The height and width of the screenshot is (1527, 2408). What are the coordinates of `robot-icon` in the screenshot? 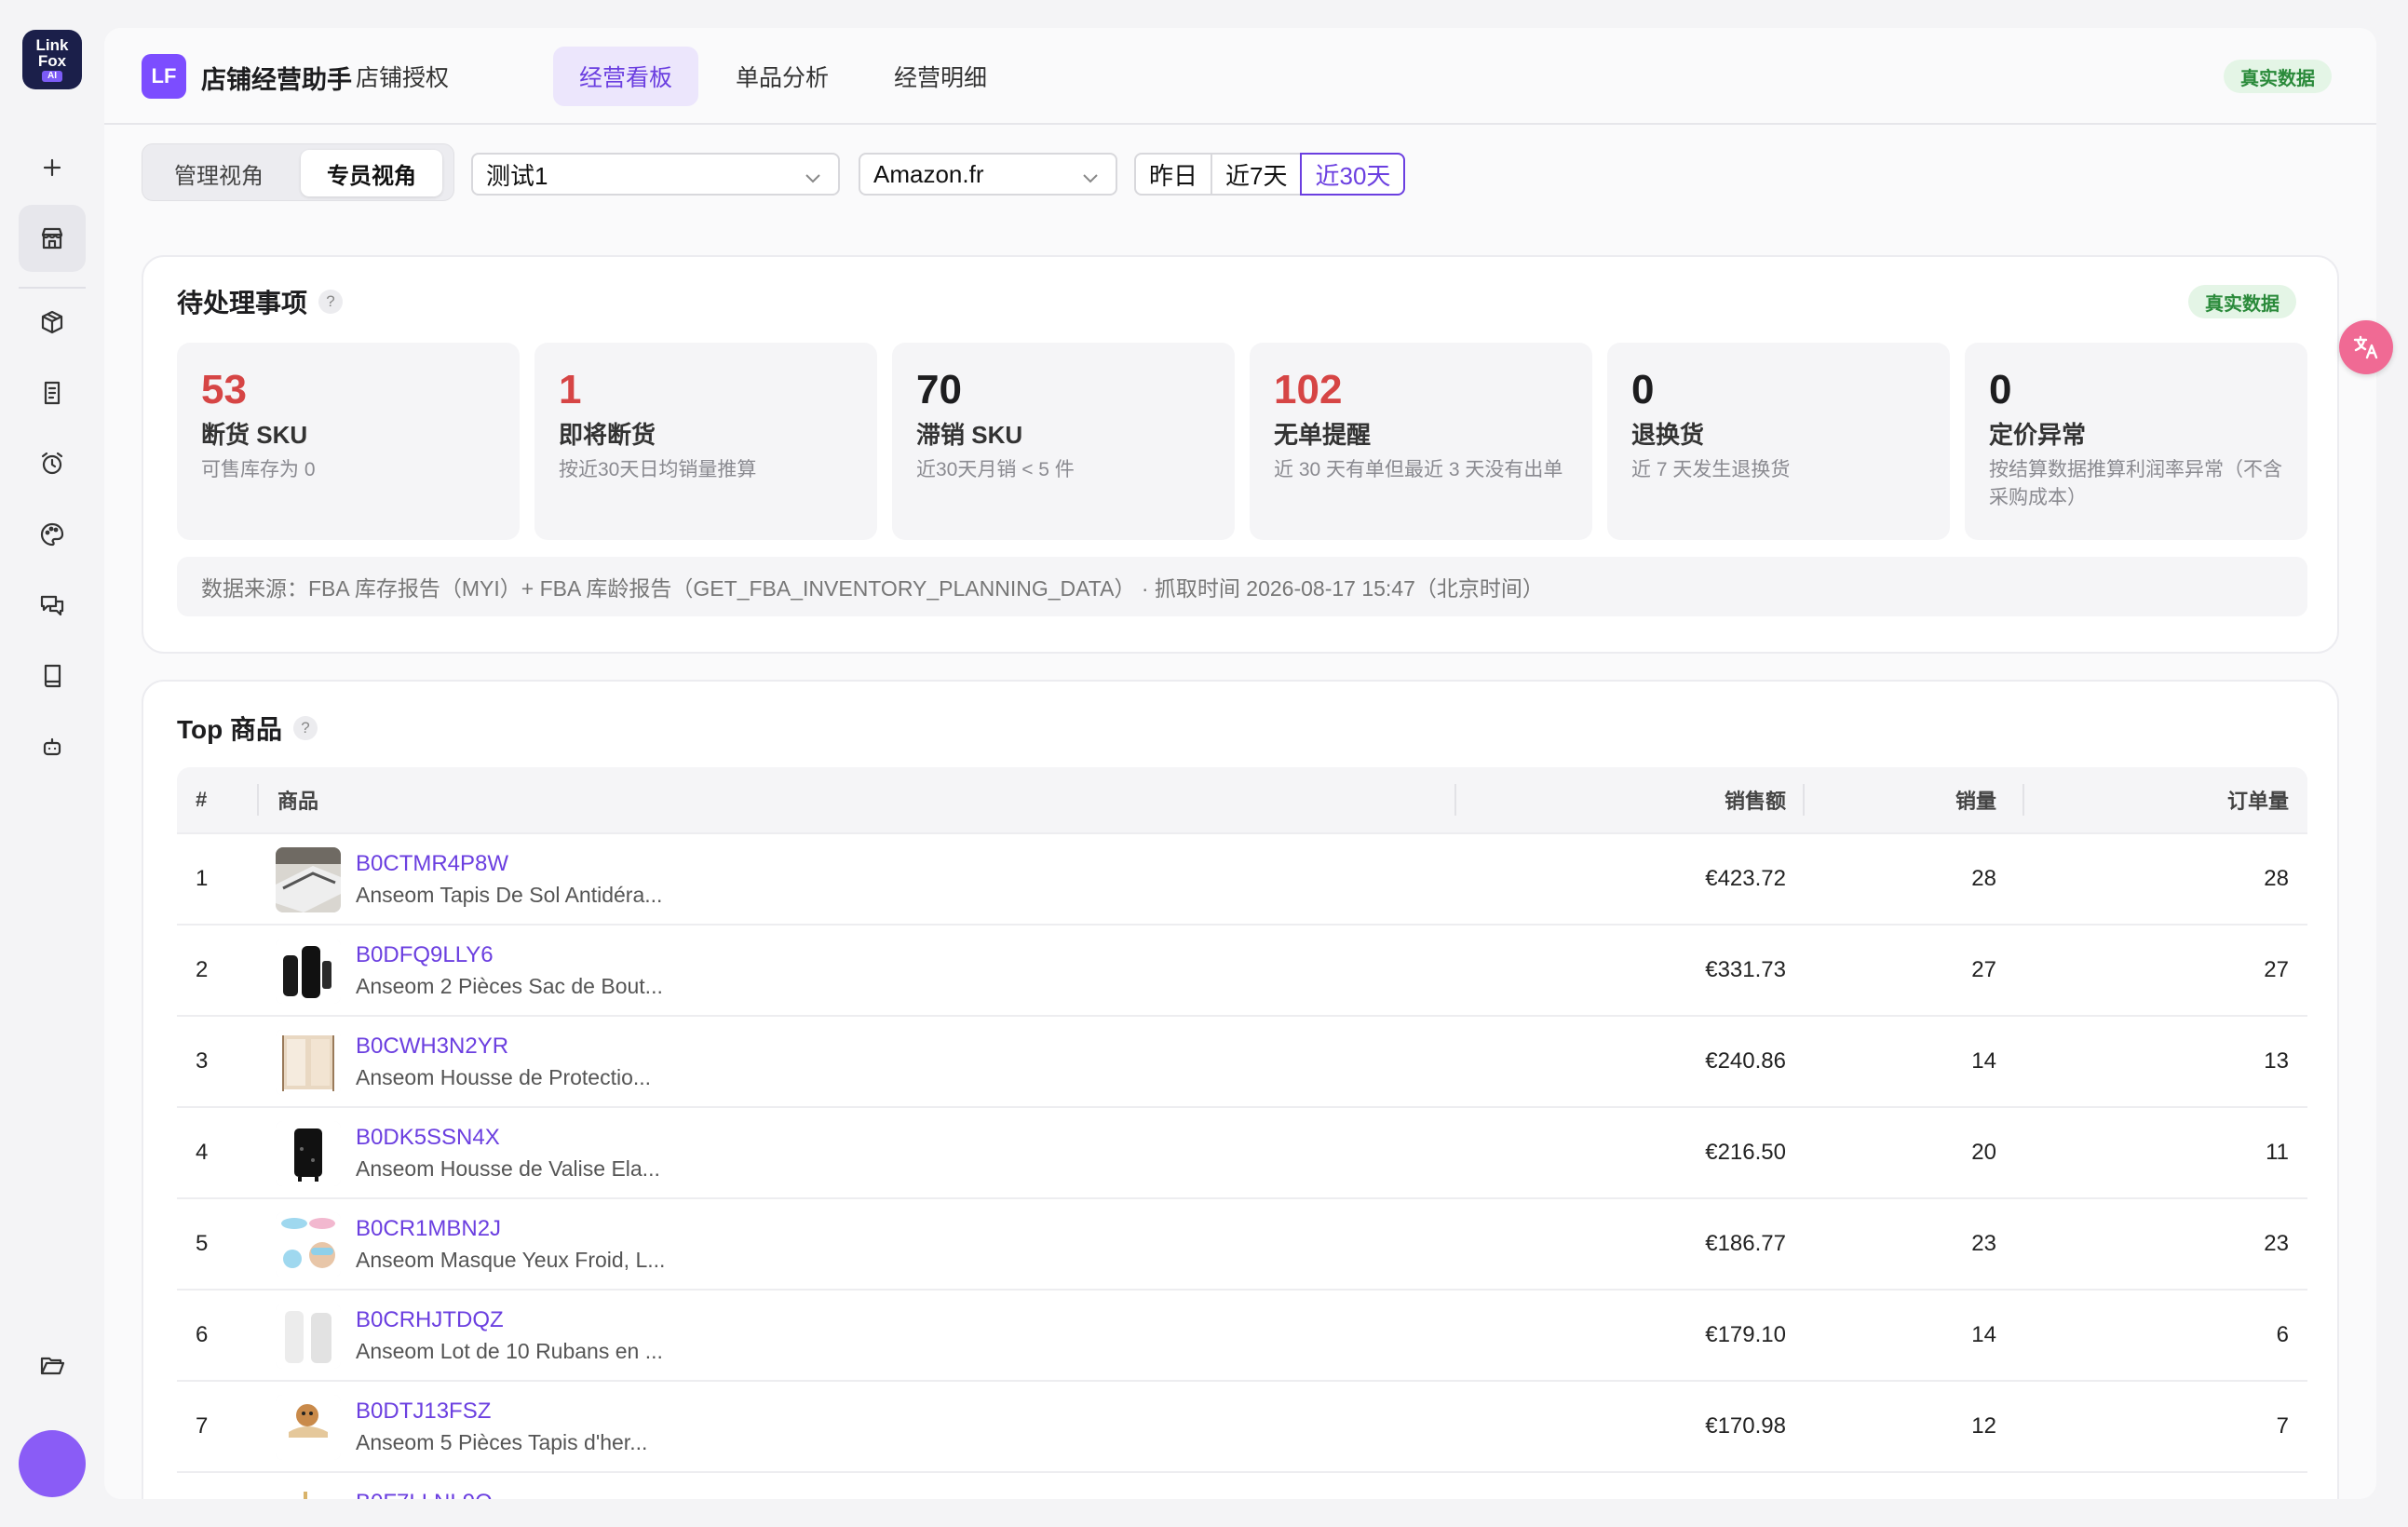 It's located at (52, 746).